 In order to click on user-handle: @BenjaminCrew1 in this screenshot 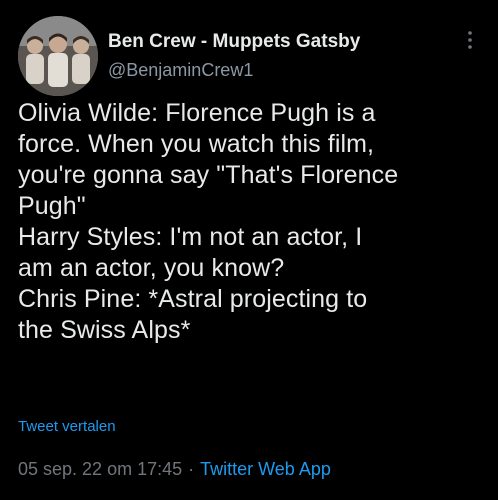, I will do `click(234, 70)`.